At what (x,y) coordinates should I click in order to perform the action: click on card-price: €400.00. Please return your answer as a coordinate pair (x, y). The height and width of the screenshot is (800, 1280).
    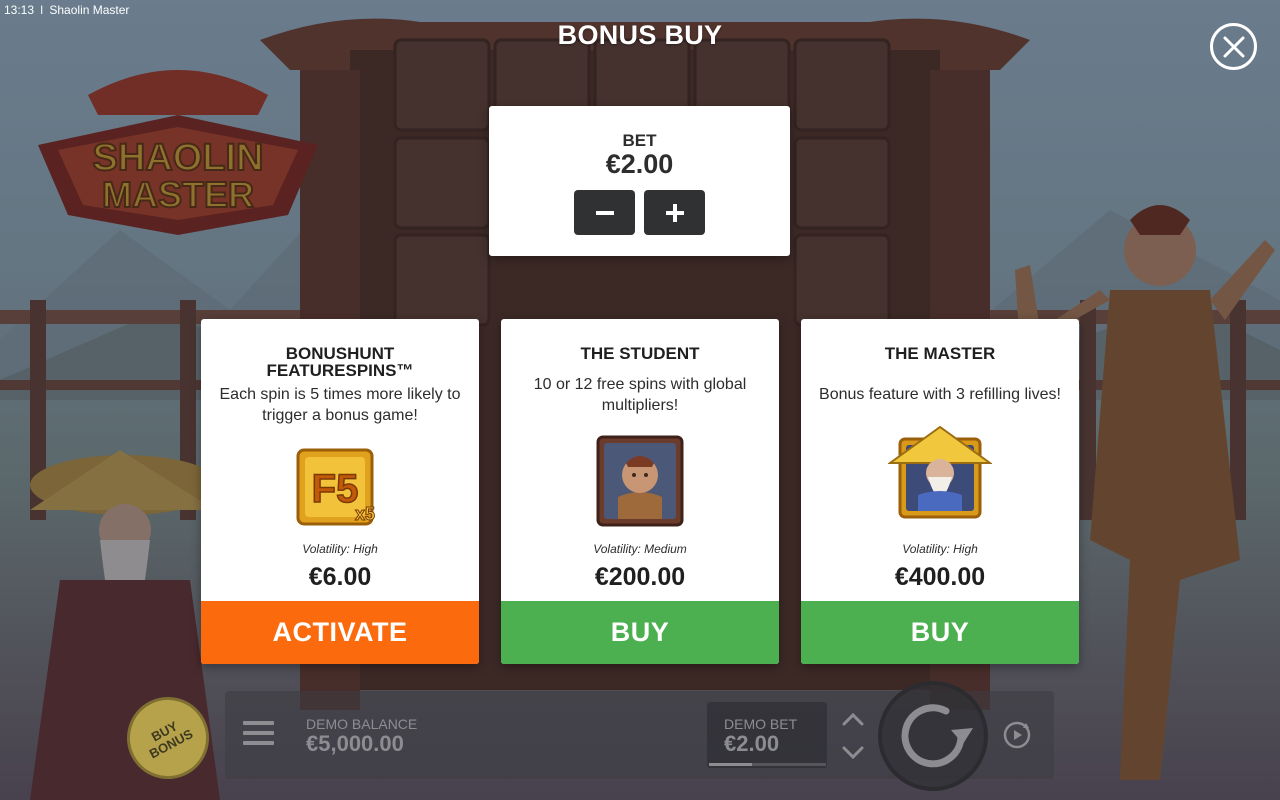
    Looking at the image, I should click on (940, 577).